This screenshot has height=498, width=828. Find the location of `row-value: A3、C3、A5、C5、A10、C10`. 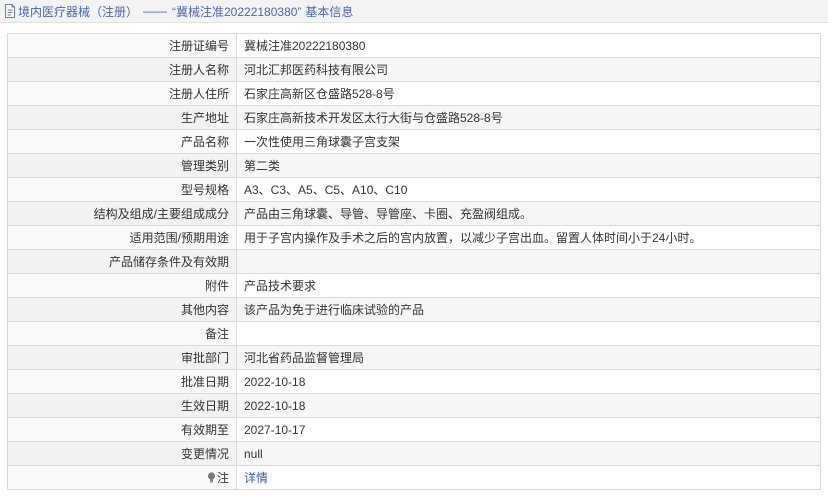

row-value: A3、C3、A5、C5、A10、C10 is located at coordinates (528, 189).